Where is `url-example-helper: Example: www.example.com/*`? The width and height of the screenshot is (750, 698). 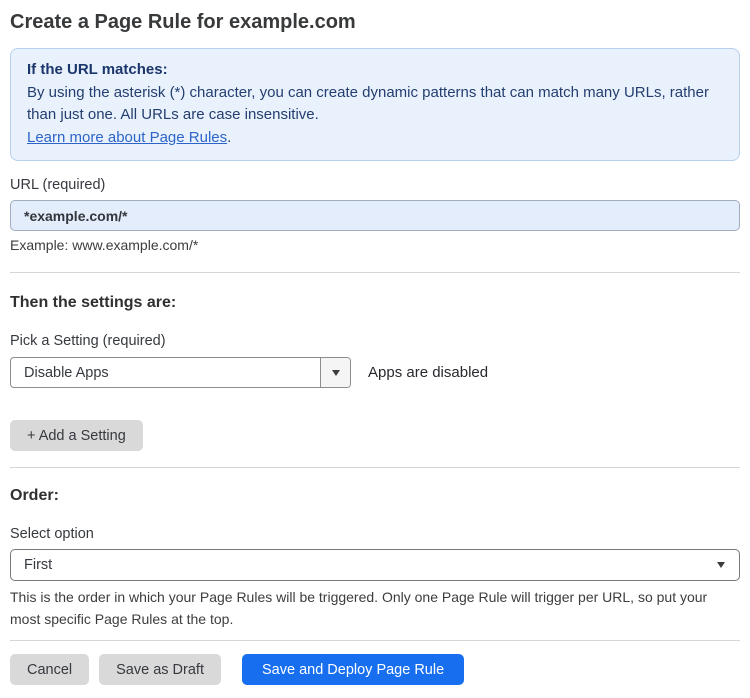
url-example-helper: Example: www.example.com/* is located at coordinates (104, 245).